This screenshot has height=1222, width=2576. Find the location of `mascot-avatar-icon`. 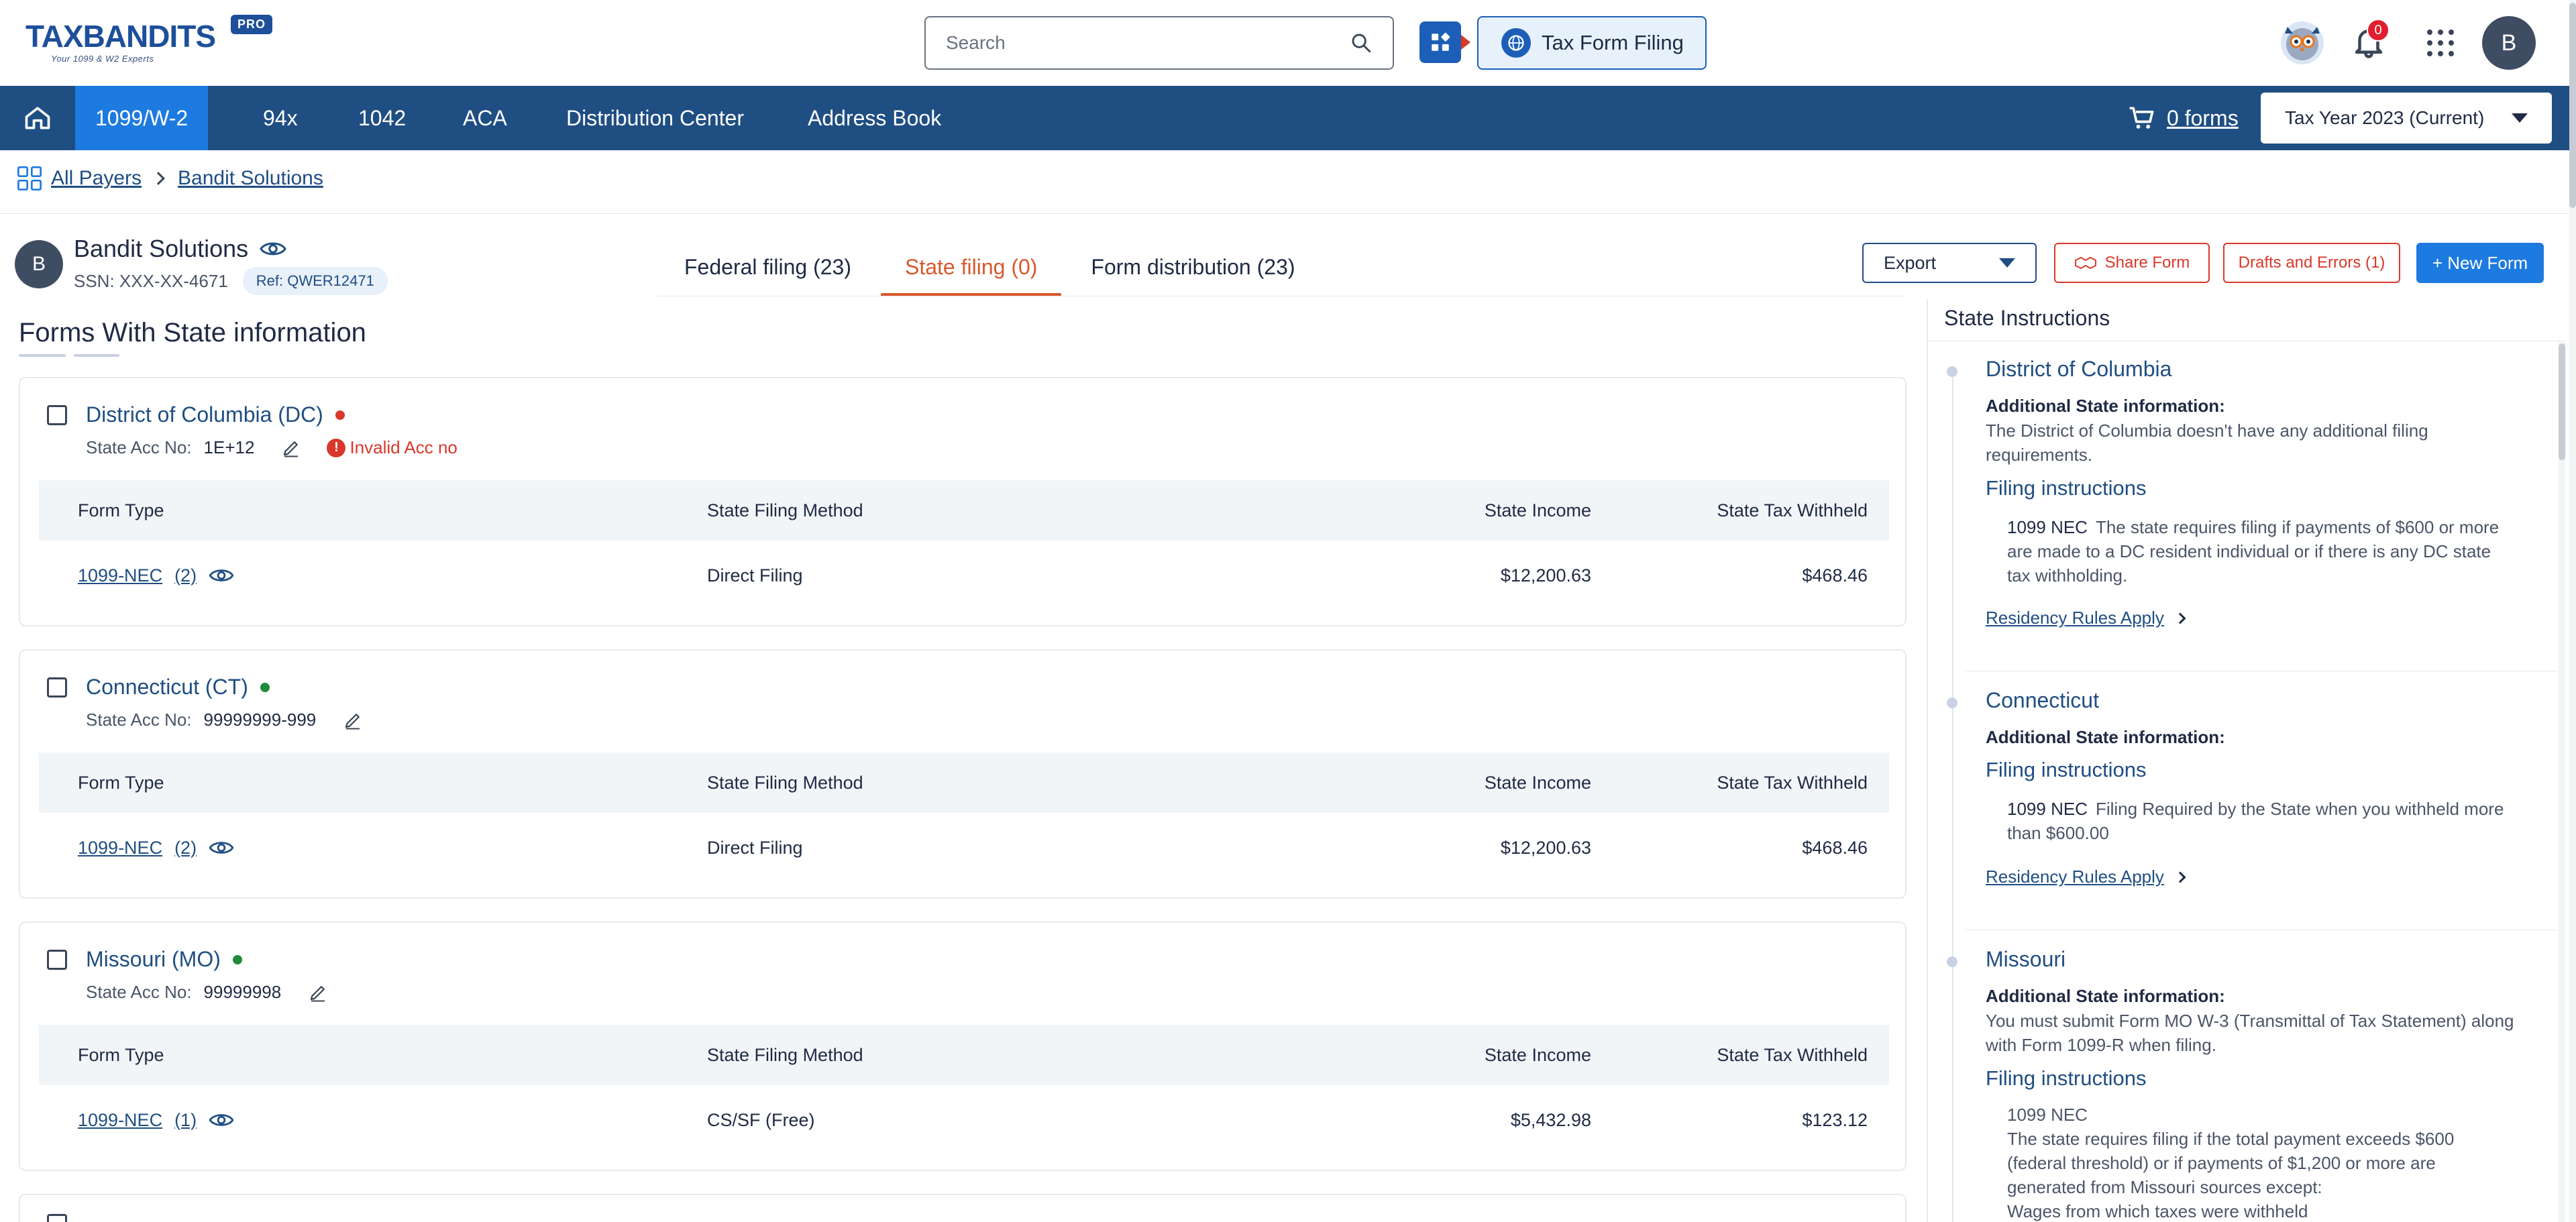

mascot-avatar-icon is located at coordinates (2302, 41).